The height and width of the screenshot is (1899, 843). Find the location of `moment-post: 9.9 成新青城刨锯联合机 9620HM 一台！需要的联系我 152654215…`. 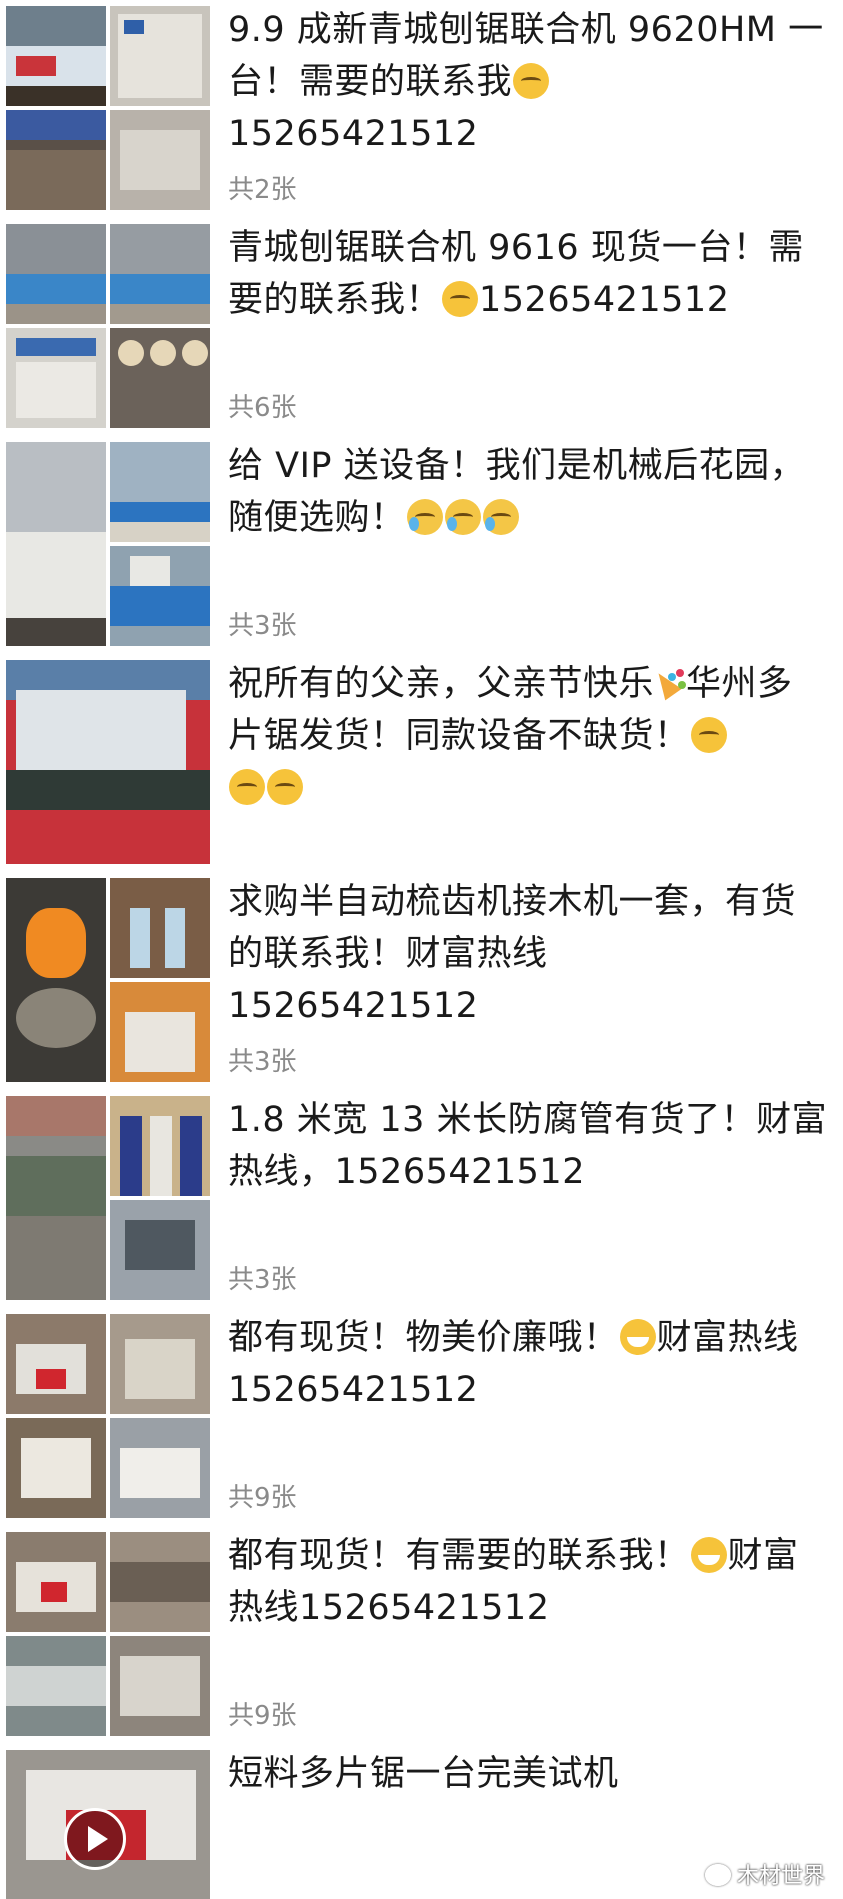

moment-post: 9.9 成新青城刨锯联合机 9620HM 一台！需要的联系我 152654215… is located at coordinates (421, 109).